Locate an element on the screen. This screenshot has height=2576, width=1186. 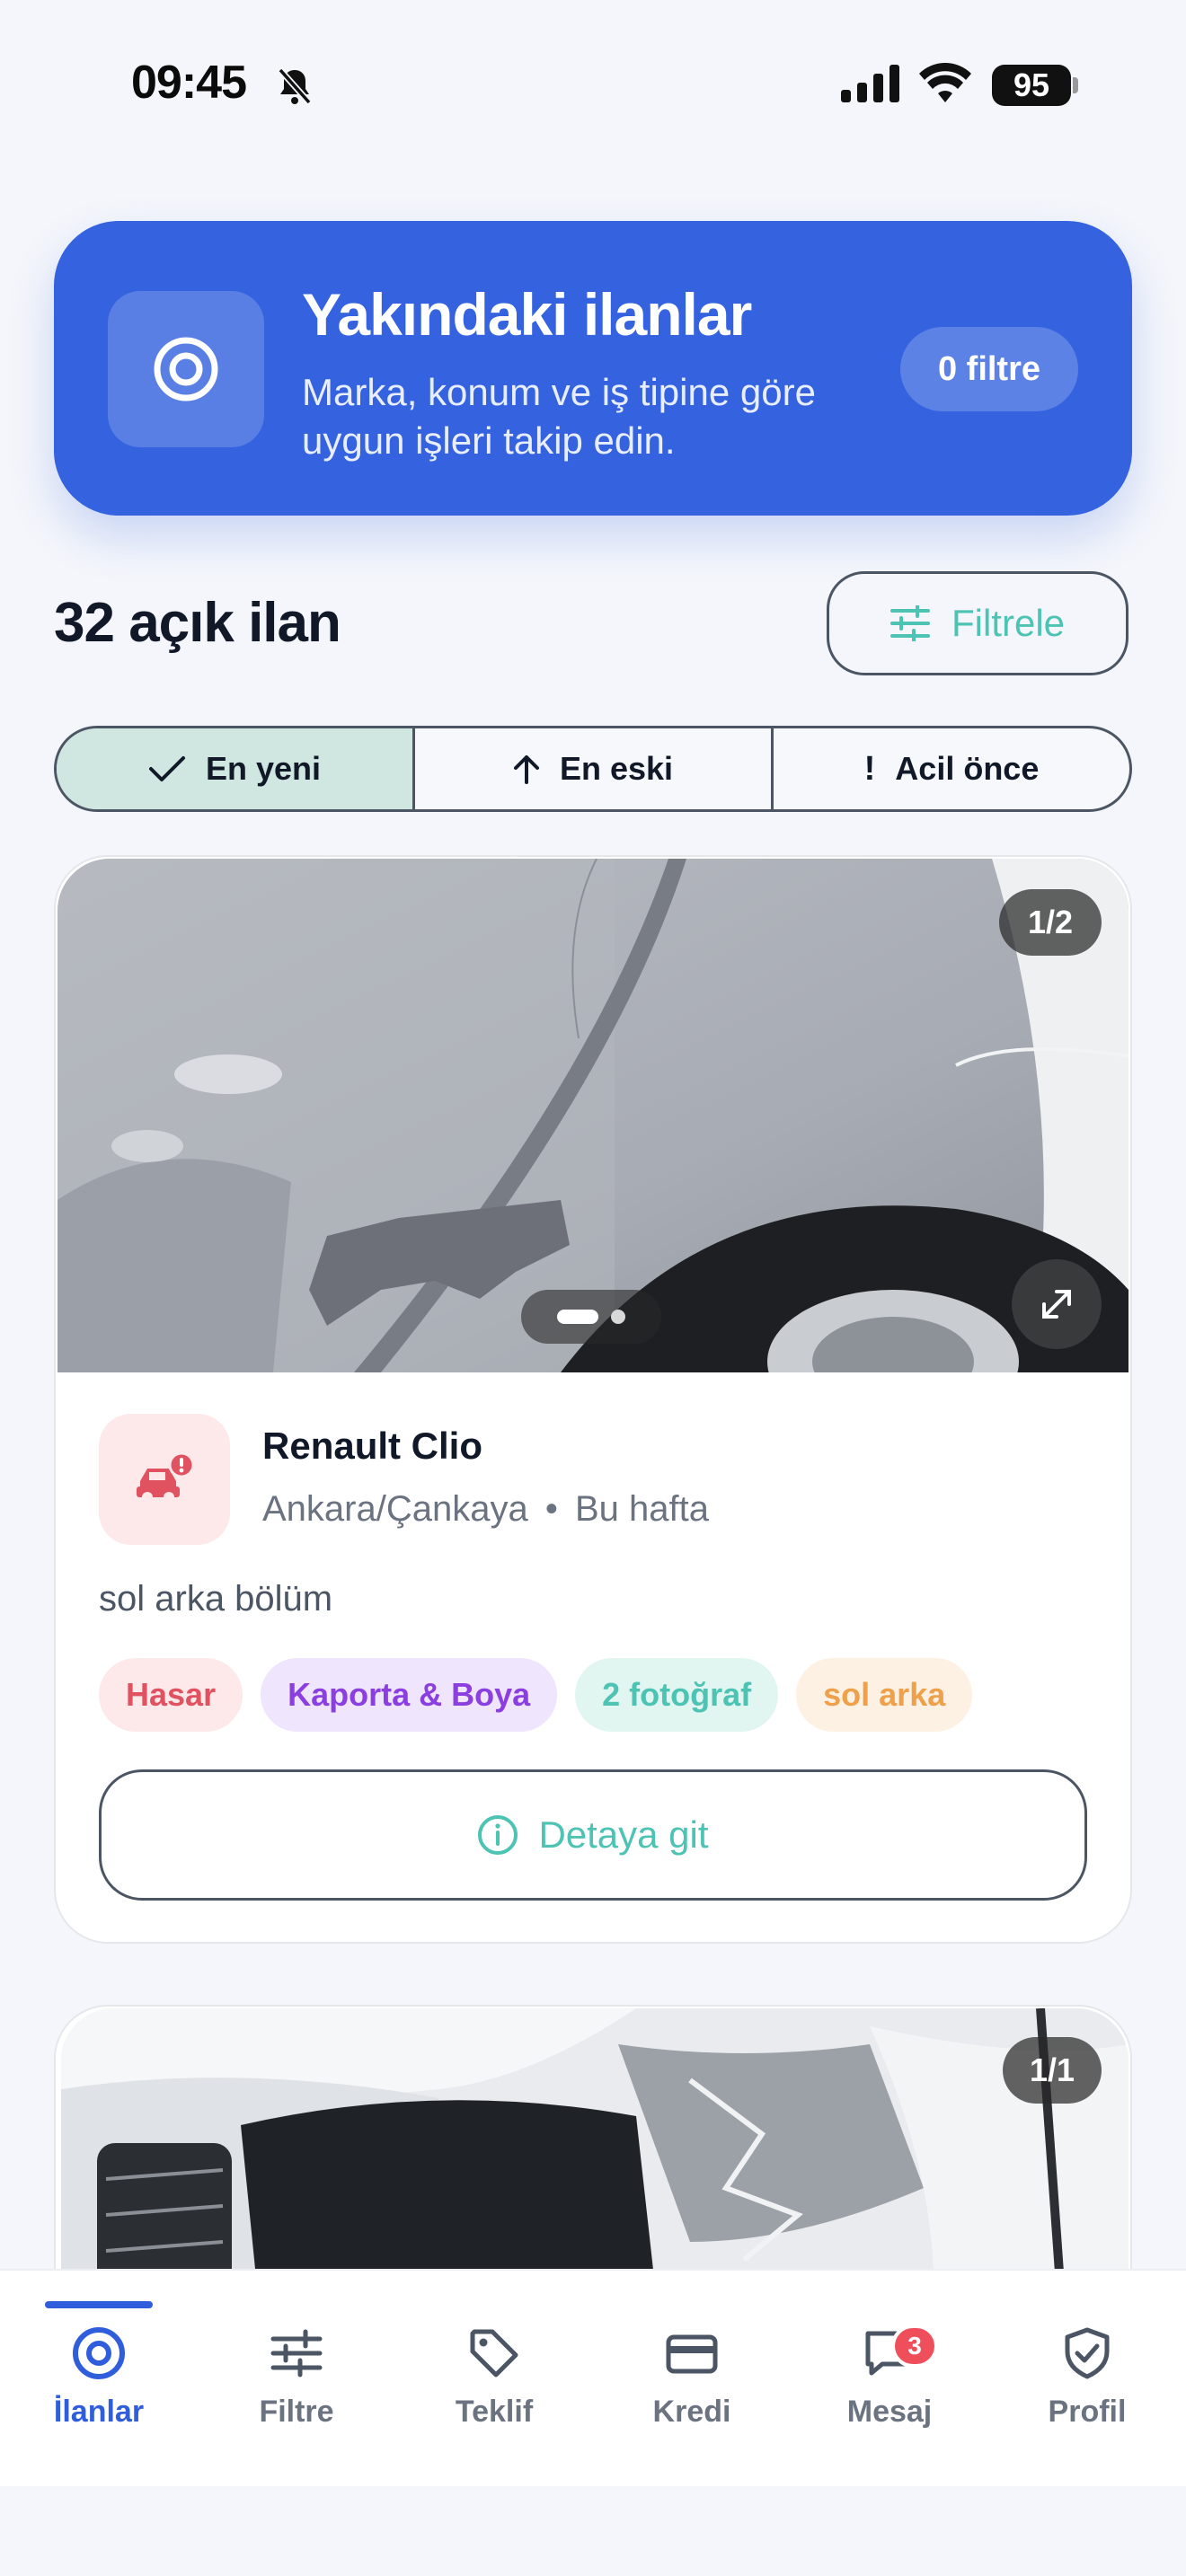
tab-messages: Mesaj is located at coordinates (889, 2377).